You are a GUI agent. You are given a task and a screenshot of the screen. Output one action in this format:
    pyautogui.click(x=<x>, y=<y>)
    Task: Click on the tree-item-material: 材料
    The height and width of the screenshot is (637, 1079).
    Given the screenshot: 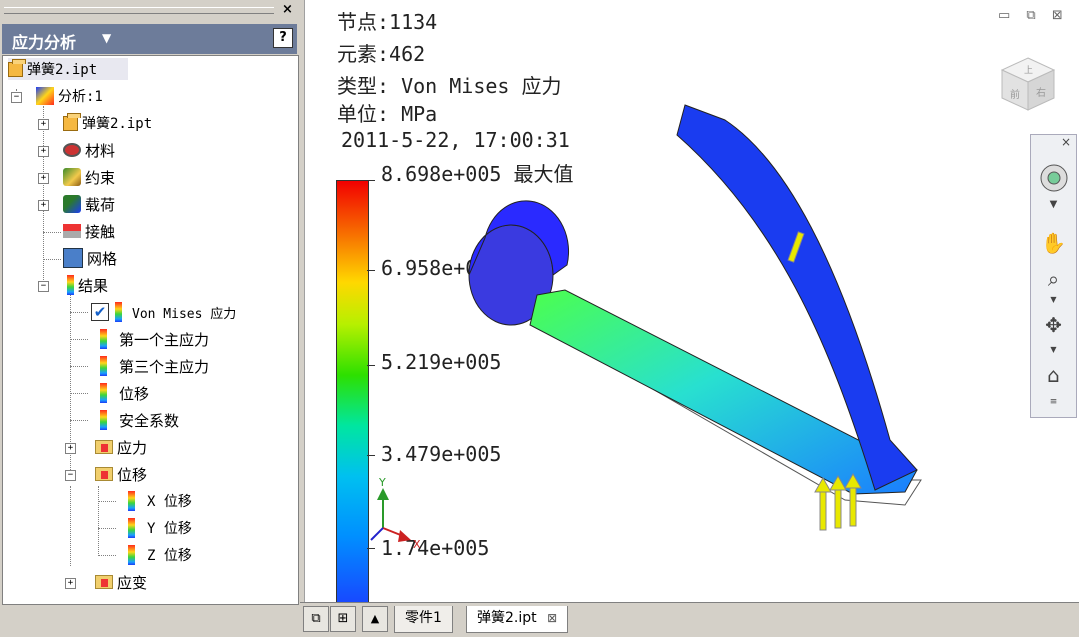 What is the action you would take?
    pyautogui.click(x=89, y=150)
    